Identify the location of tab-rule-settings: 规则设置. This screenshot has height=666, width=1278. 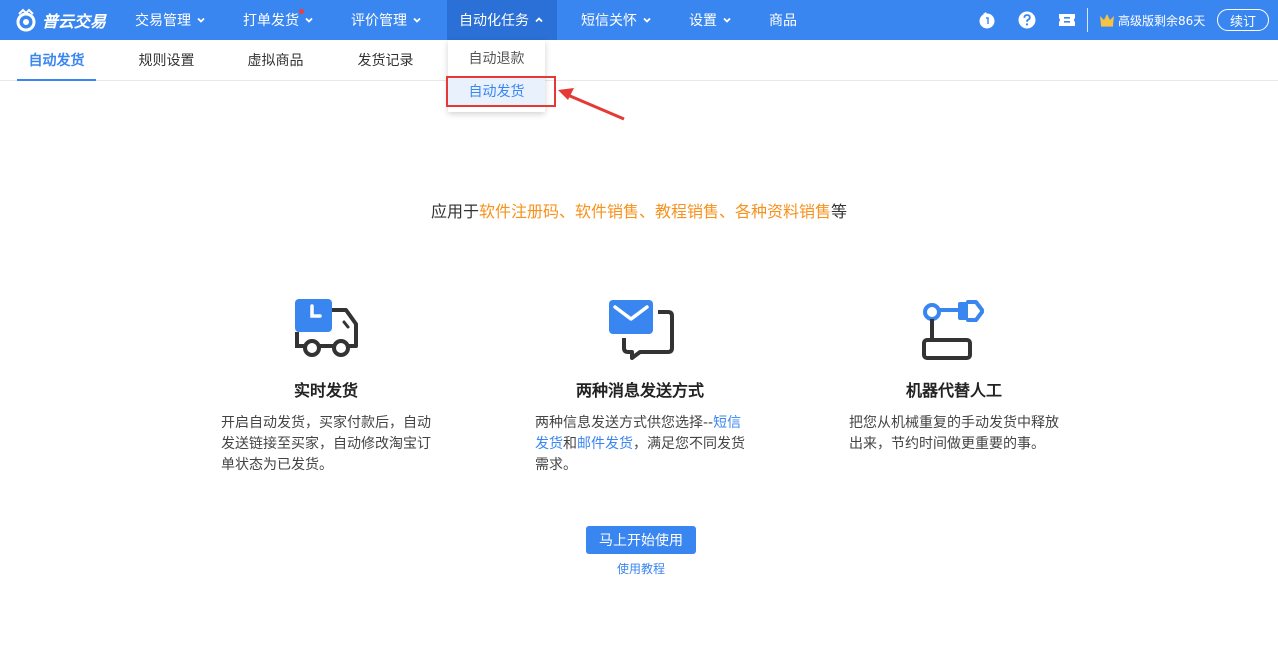
(166, 60).